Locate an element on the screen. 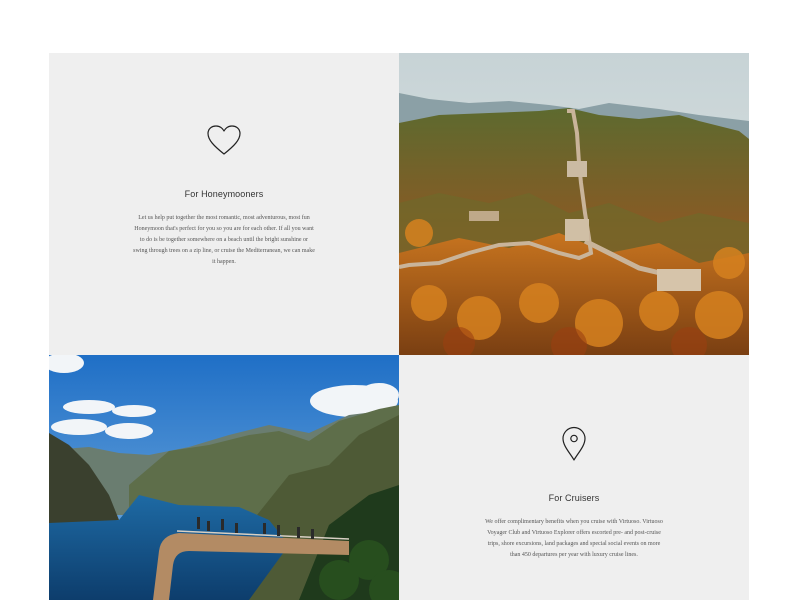 This screenshot has height=600, width=800. heart-icon is located at coordinates (224, 142).